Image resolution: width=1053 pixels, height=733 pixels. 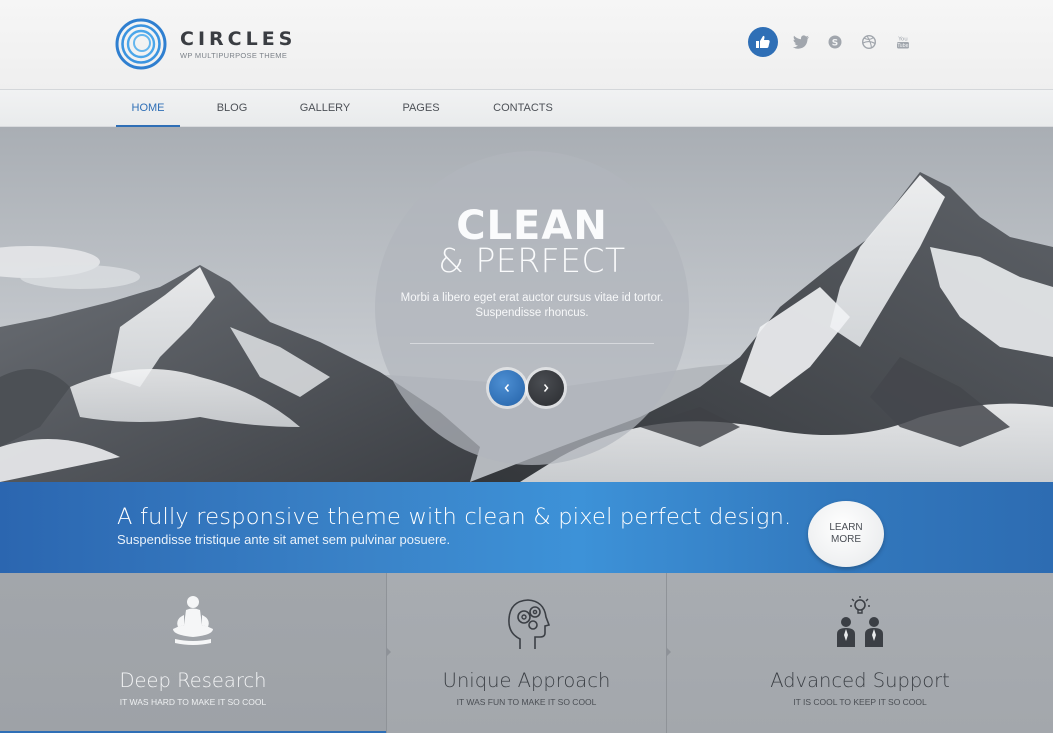 I want to click on dribbble-icon, so click(x=869, y=42).